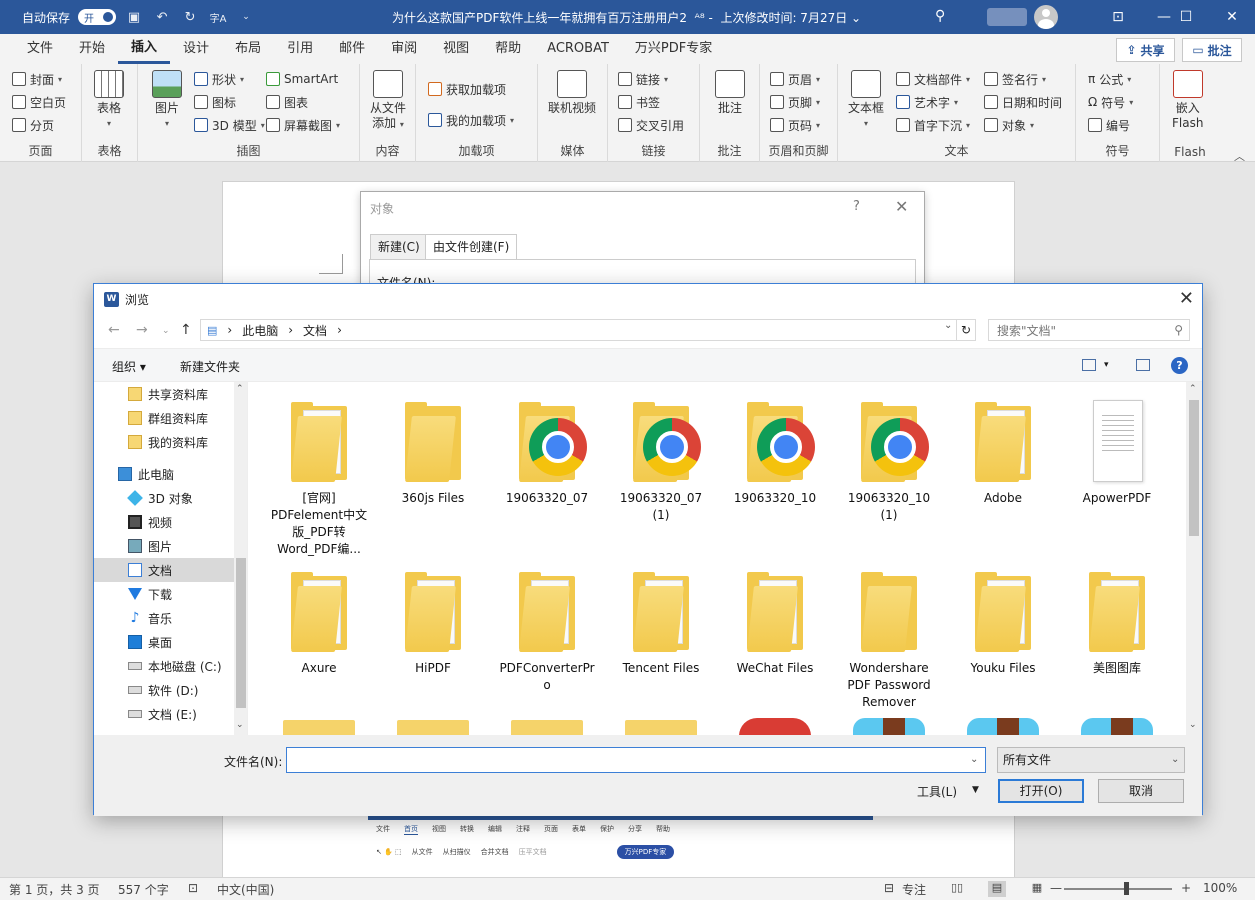 Image resolution: width=1255 pixels, height=900 pixels. Describe the element at coordinates (1089, 365) in the screenshot. I see `change-view-icon` at that location.